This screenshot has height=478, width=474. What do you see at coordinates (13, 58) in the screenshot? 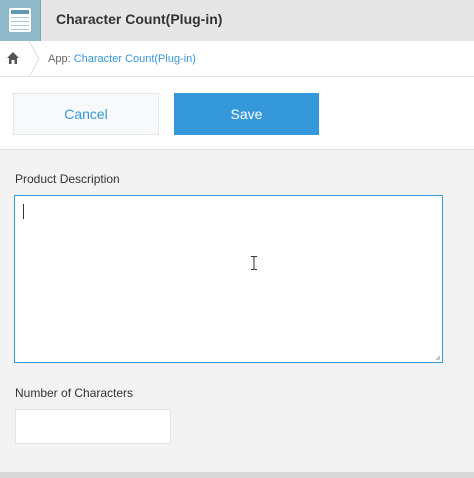
I see `home-icon` at bounding box center [13, 58].